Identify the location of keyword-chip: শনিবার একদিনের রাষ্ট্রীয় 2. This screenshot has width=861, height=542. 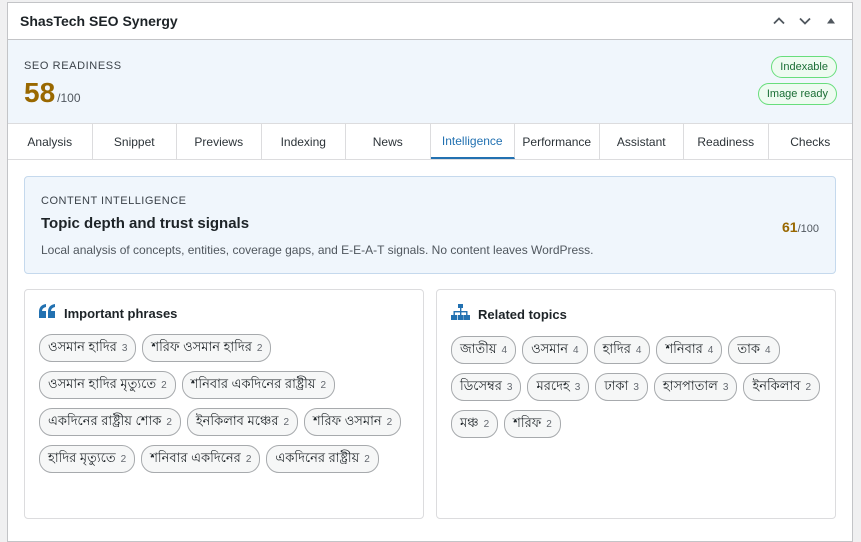
(258, 385).